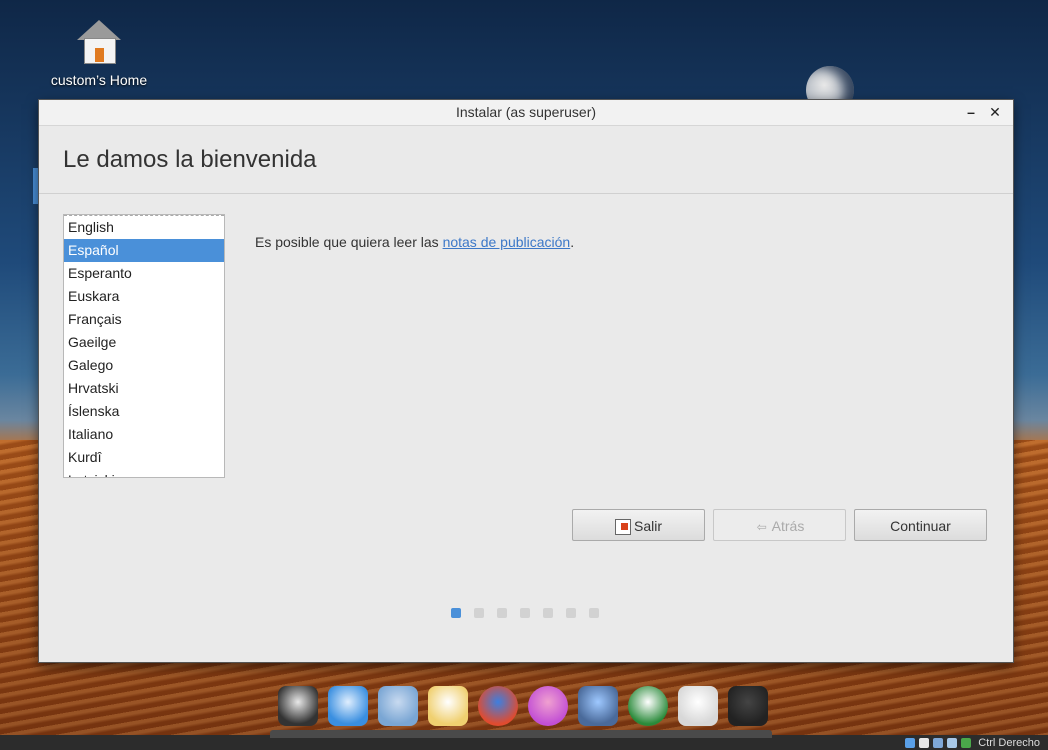 This screenshot has width=1048, height=750. I want to click on language-item: Kurdî, so click(144, 457).